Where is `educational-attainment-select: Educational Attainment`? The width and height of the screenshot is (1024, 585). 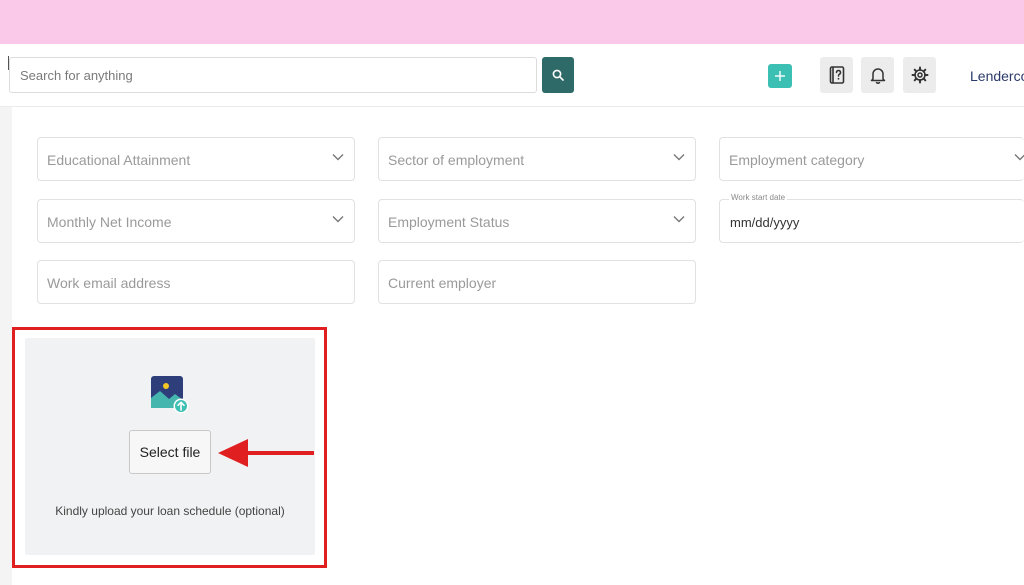 educational-attainment-select: Educational Attainment is located at coordinates (196, 159).